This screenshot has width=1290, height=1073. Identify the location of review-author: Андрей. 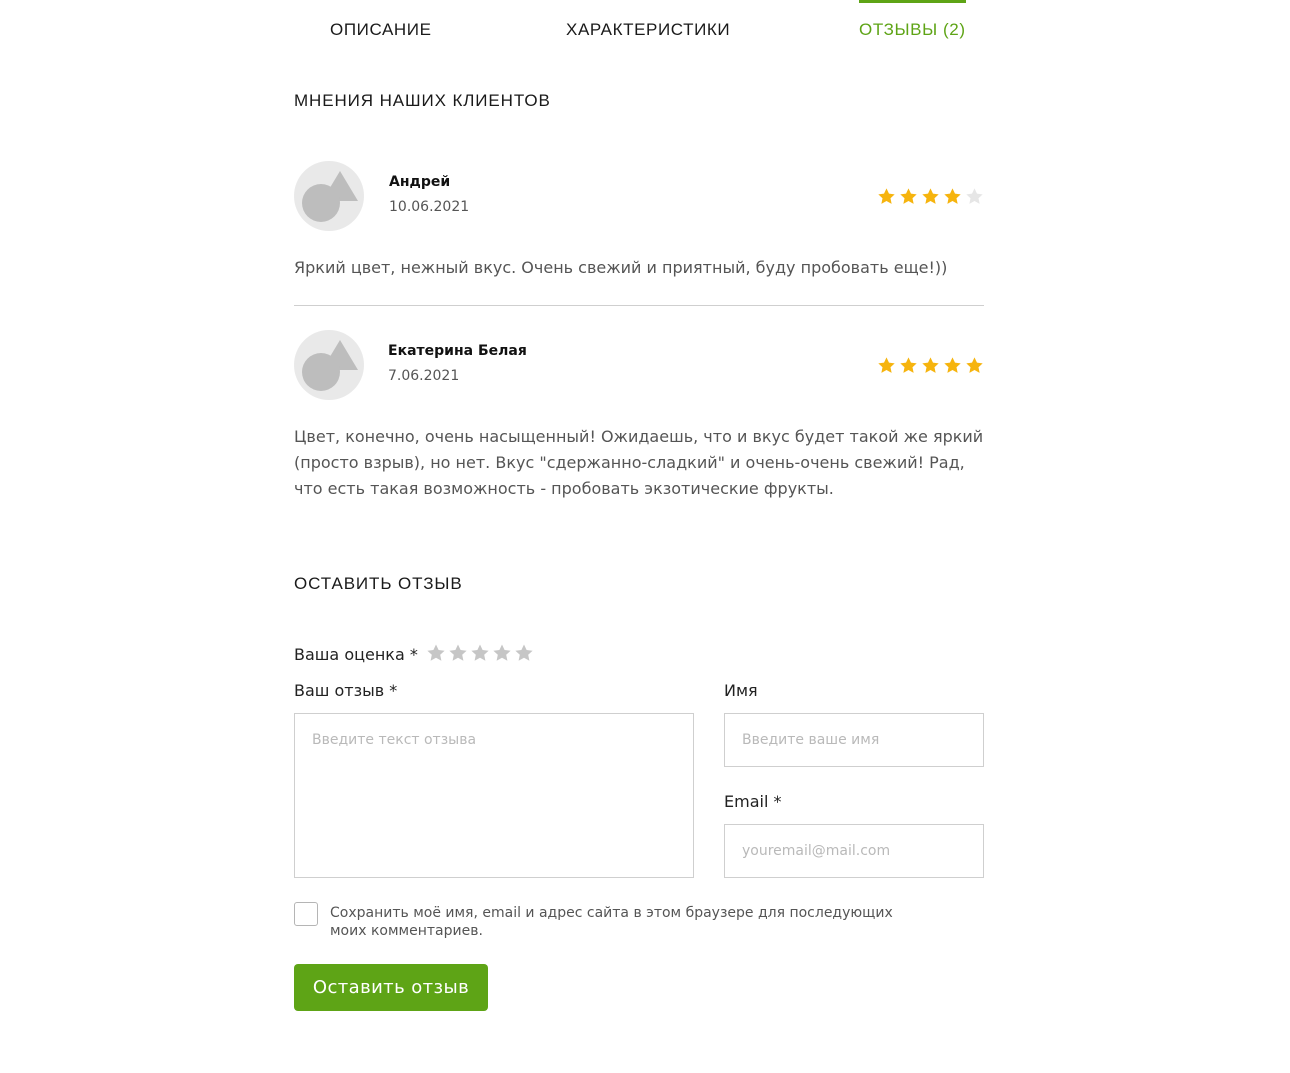
(420, 182).